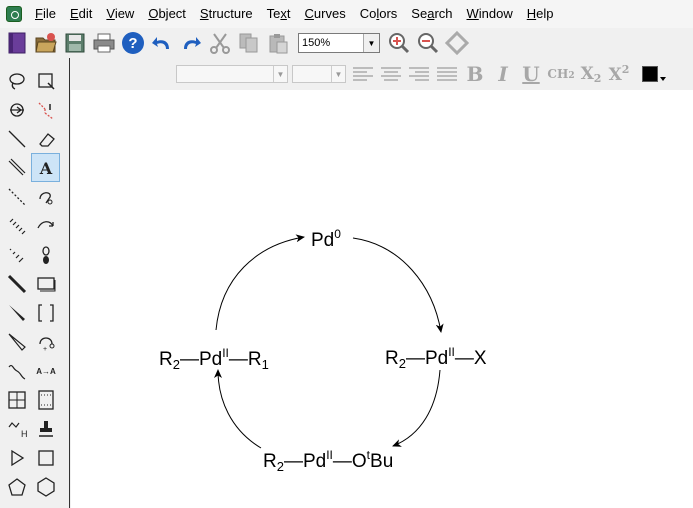 The height and width of the screenshot is (508, 693). Describe the element at coordinates (45, 457) in the screenshot. I see `rectangle-icon` at that location.